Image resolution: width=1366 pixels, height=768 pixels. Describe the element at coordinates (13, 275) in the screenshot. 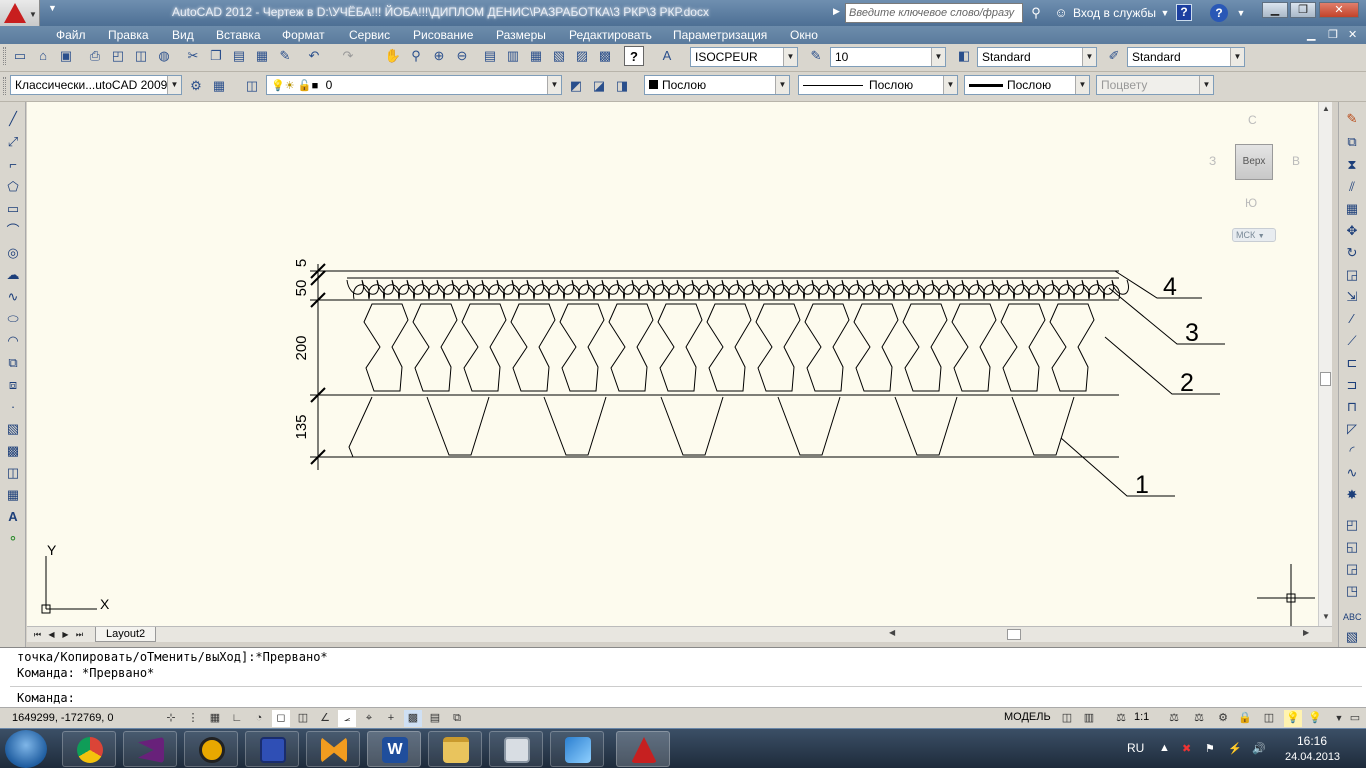

I see `revision-cloud-icon: ☁` at that location.